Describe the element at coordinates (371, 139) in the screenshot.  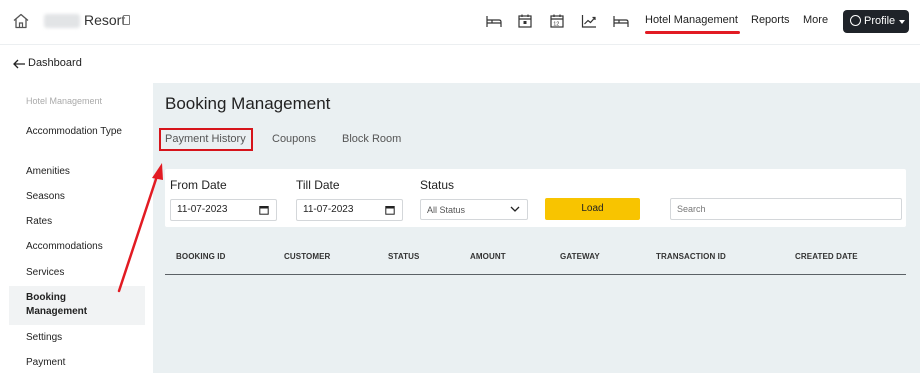
I see `tab-block-room: Block Room` at that location.